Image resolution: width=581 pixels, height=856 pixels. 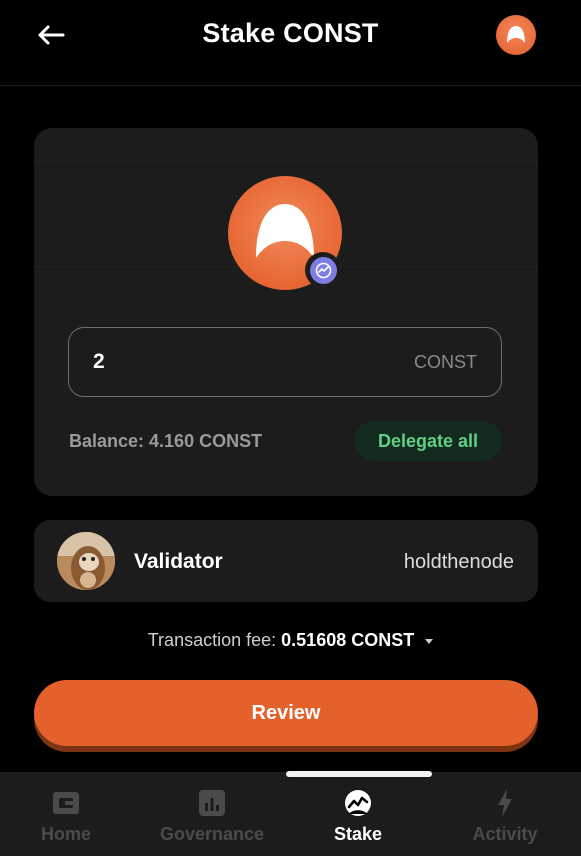 I want to click on top-bar: Stake CONST, so click(x=290, y=43).